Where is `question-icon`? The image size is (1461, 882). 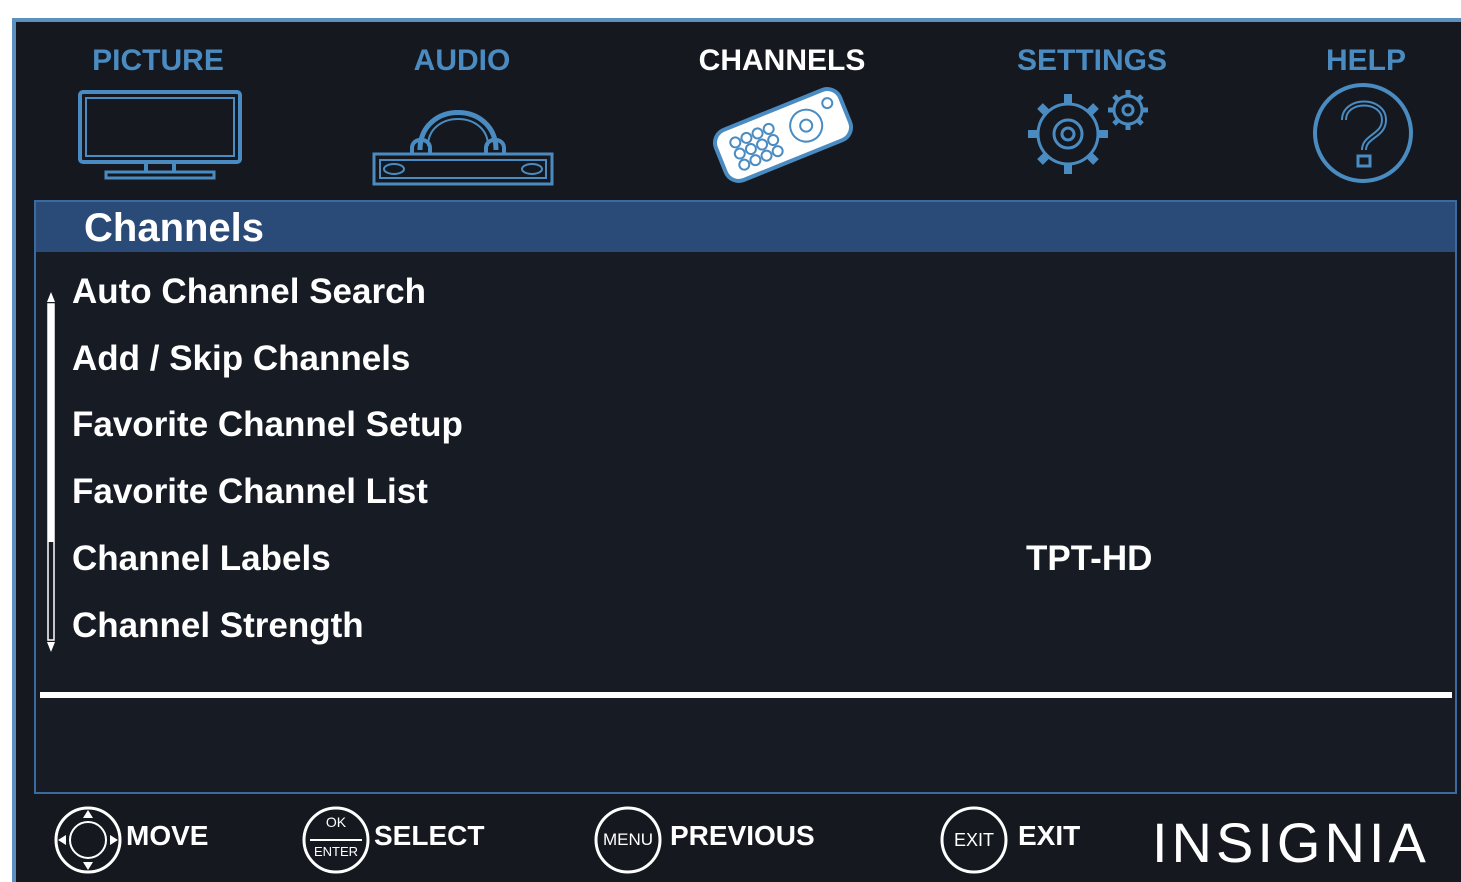
question-icon is located at coordinates (1363, 133).